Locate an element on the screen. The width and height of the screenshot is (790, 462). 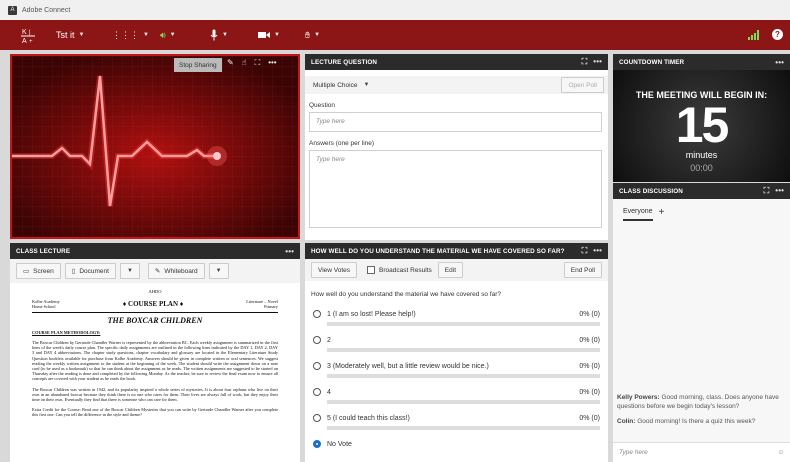
poll-option: 4 0% (0) is located at coordinates (456, 394).